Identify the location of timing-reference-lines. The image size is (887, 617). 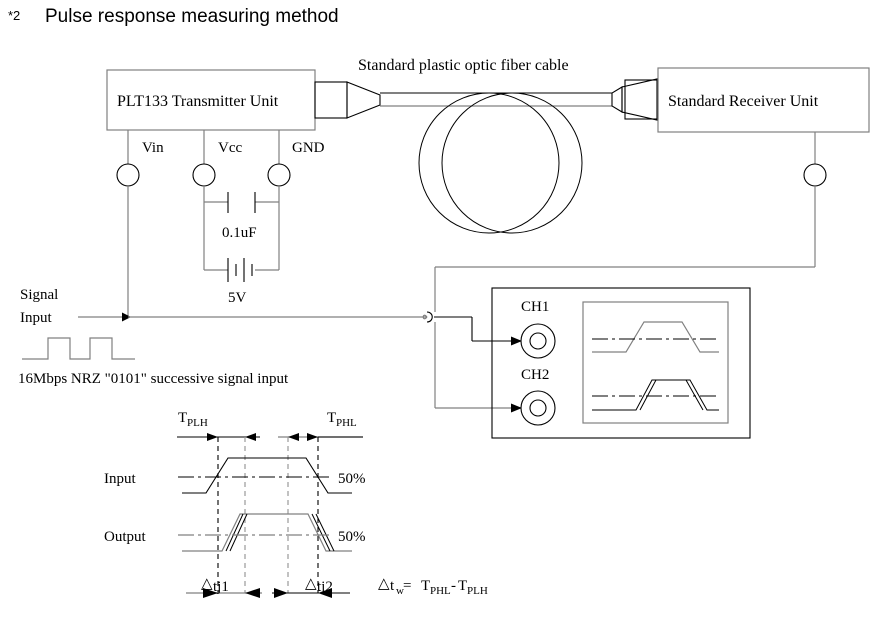
(268, 515).